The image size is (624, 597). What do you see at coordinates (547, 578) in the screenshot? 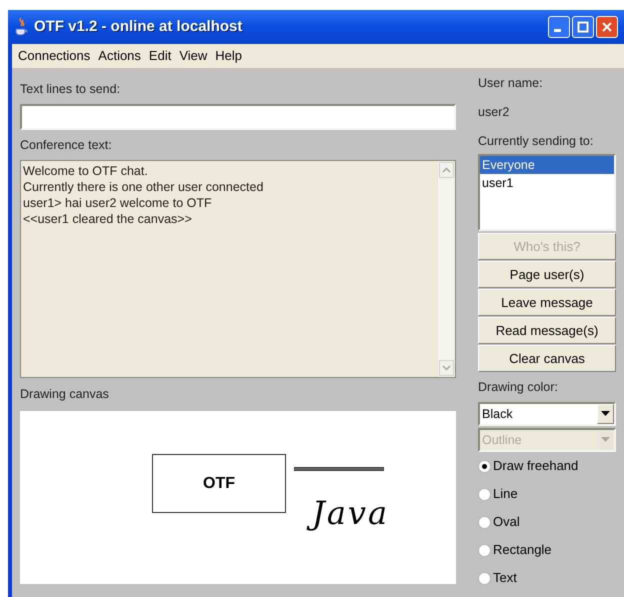
I see `radio-option: Text` at bounding box center [547, 578].